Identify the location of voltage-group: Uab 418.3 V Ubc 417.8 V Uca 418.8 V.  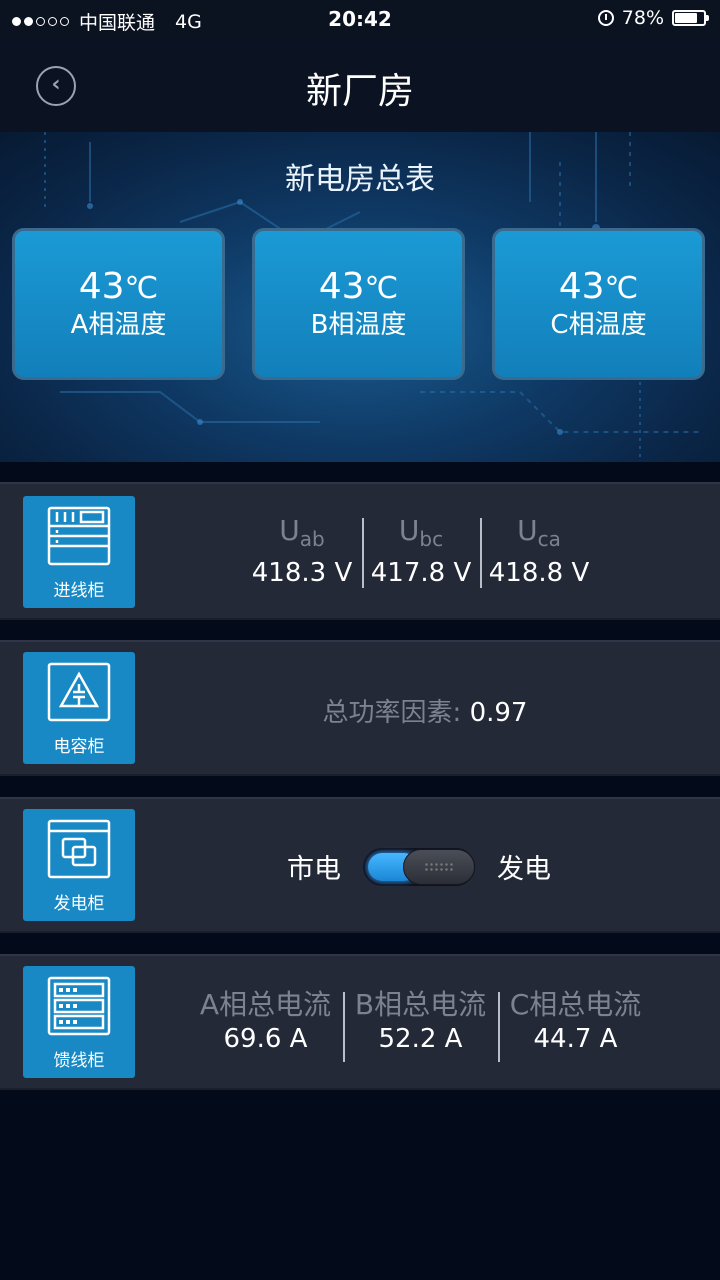
(420, 552).